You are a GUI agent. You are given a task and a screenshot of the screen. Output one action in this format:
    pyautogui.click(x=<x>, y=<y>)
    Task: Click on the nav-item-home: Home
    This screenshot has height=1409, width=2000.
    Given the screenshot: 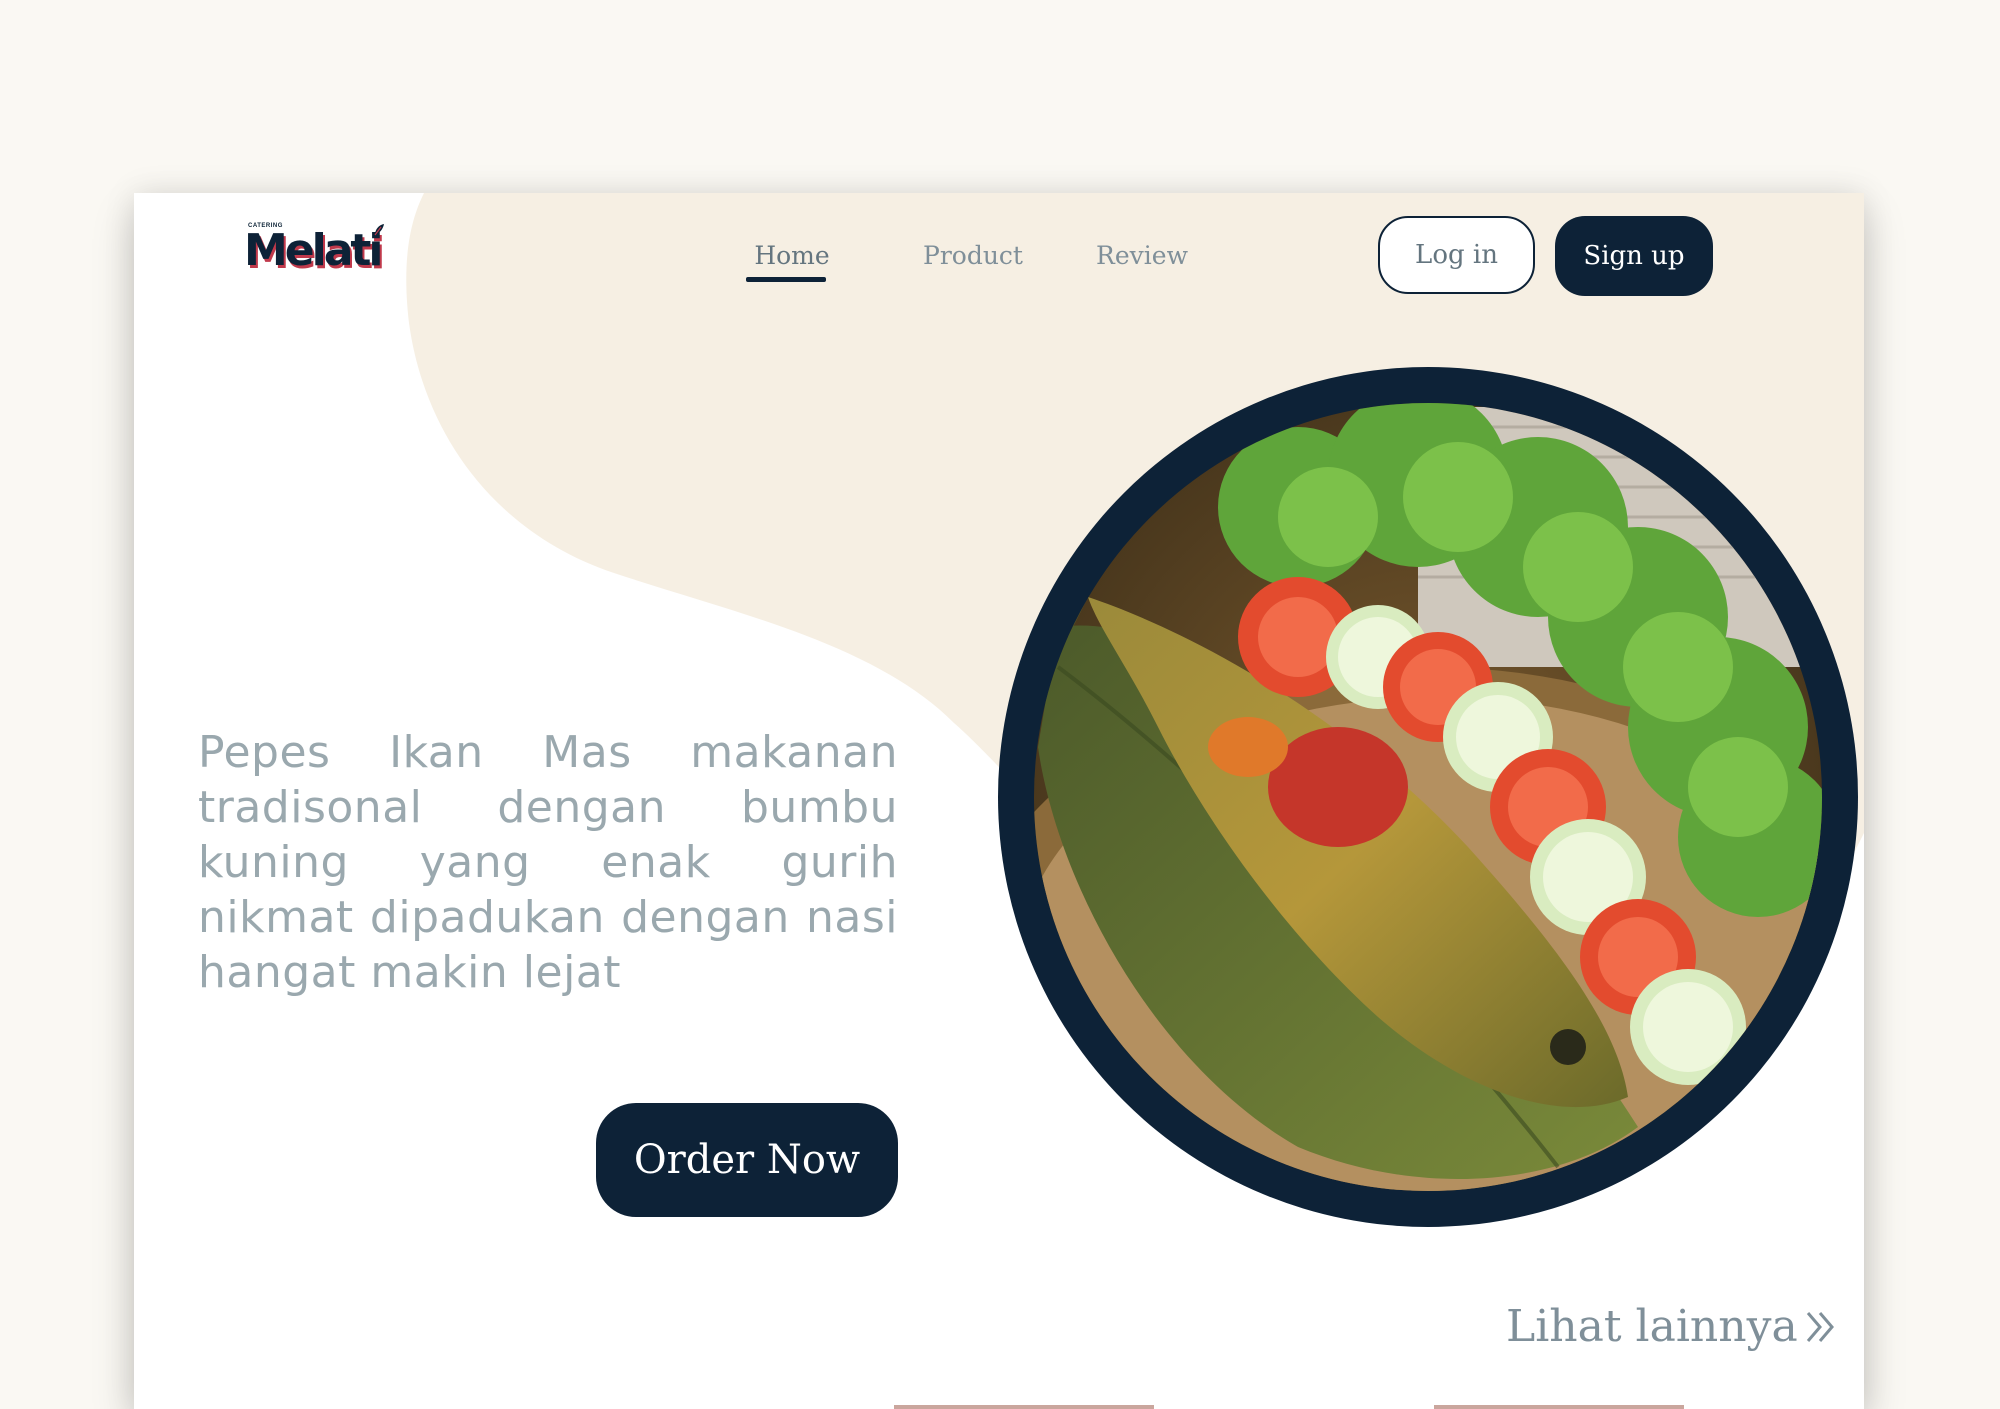 What is the action you would take?
    pyautogui.click(x=792, y=255)
    